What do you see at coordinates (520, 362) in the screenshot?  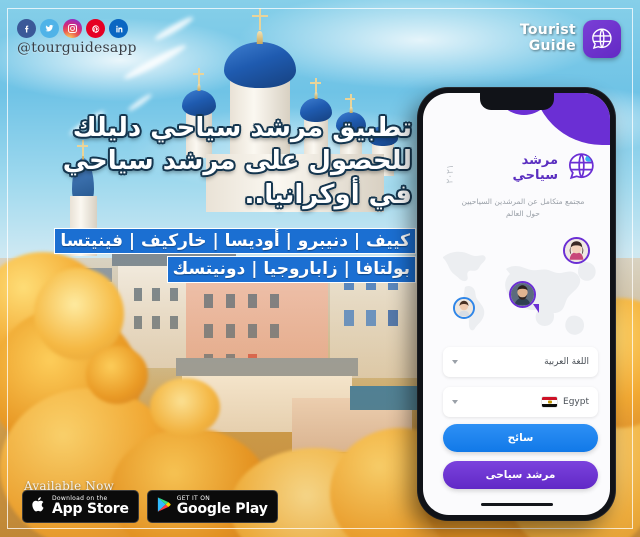 I see `language-select: اللغة العربية` at bounding box center [520, 362].